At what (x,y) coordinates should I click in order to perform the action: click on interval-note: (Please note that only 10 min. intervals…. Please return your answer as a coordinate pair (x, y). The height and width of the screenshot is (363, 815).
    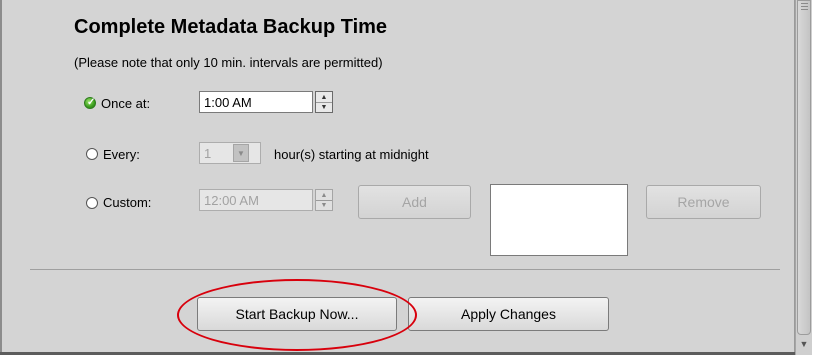
    Looking at the image, I should click on (228, 62).